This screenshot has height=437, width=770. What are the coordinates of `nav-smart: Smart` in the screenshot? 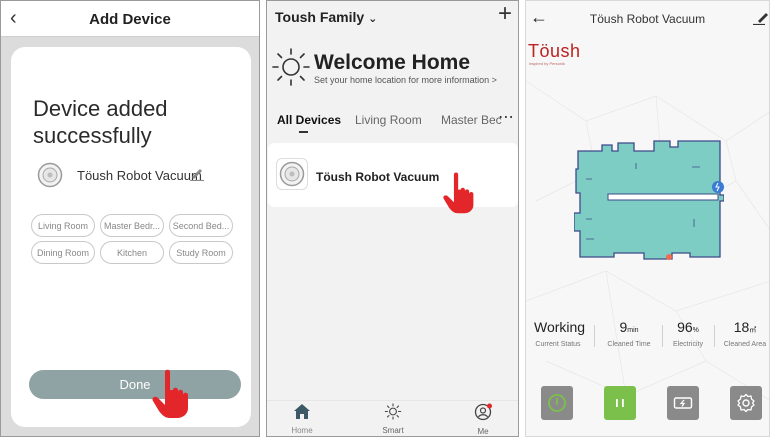 It's located at (393, 419).